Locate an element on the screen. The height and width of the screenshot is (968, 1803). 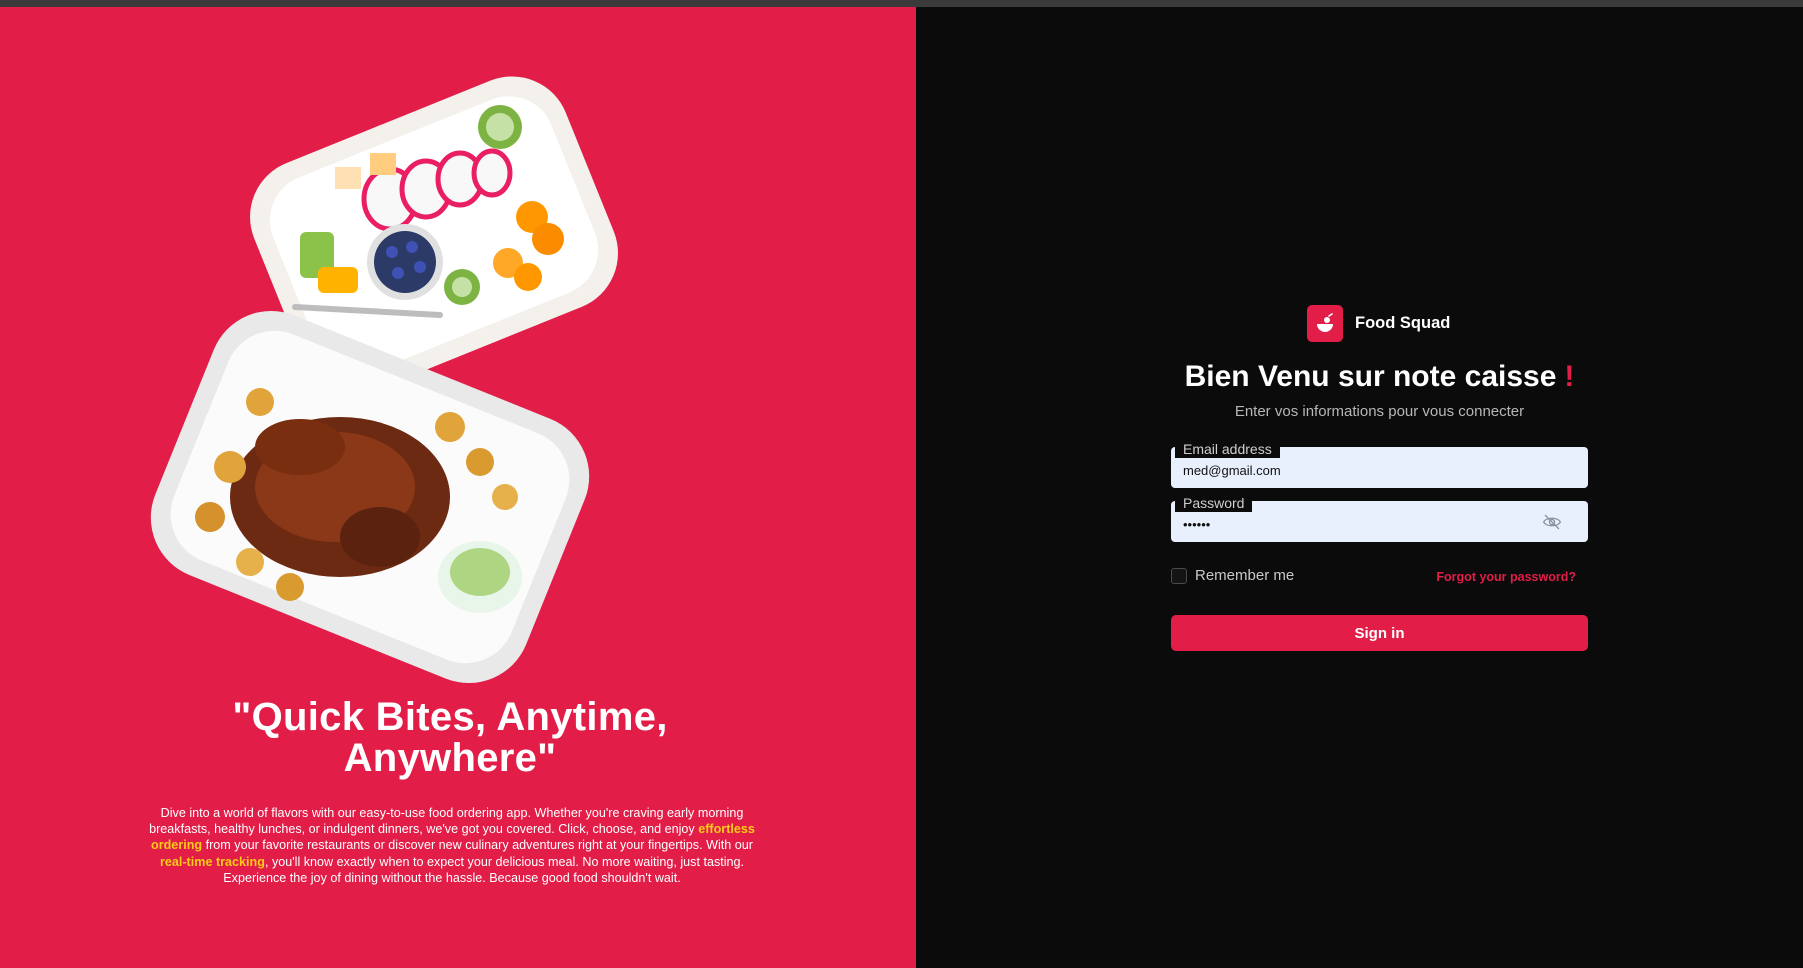
welcome-exclamation: ! is located at coordinates (1569, 376).